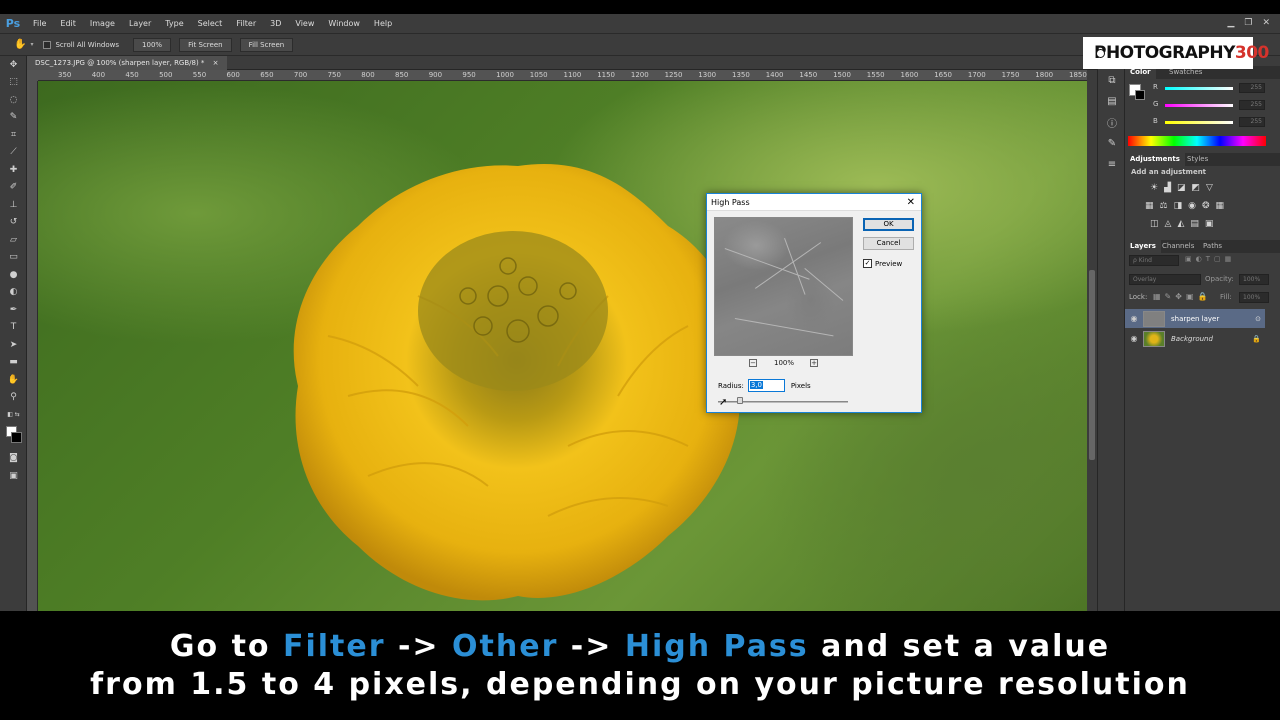  What do you see at coordinates (1254, 279) in the screenshot?
I see `opacity-value: 100%` at bounding box center [1254, 279].